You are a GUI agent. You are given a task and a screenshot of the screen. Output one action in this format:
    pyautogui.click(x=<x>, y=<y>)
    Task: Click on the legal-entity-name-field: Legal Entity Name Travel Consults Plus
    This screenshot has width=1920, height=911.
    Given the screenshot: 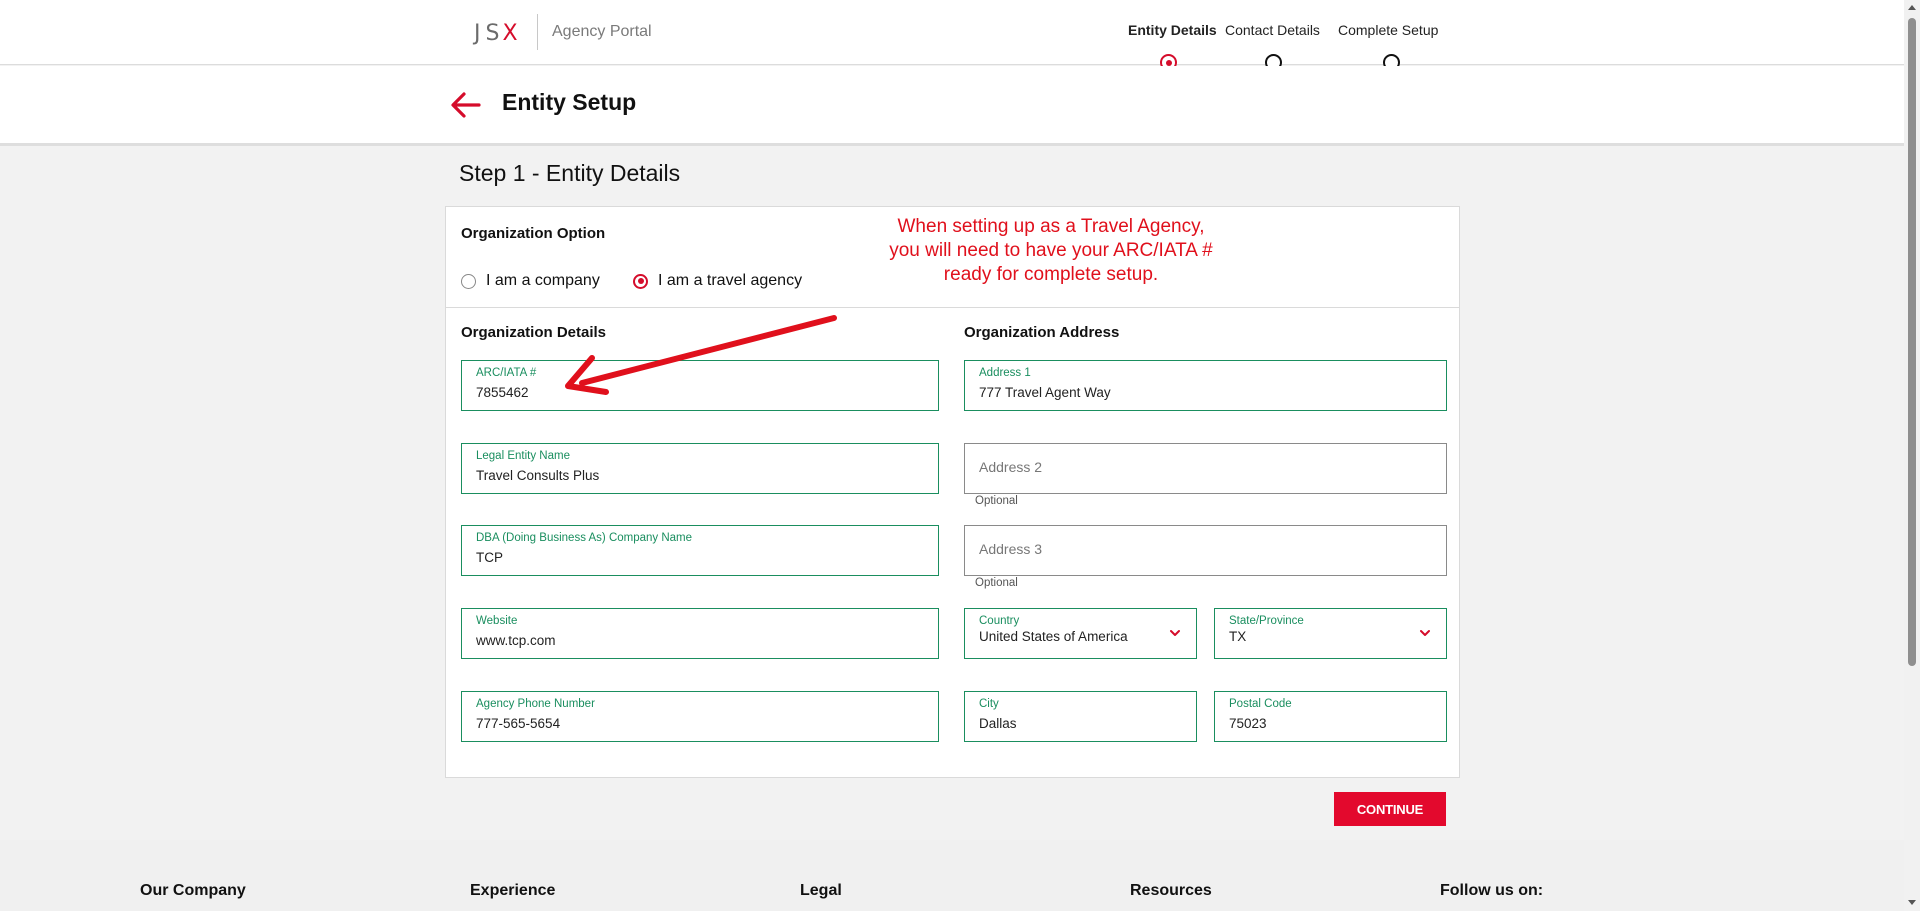 What is the action you would take?
    pyautogui.click(x=700, y=468)
    